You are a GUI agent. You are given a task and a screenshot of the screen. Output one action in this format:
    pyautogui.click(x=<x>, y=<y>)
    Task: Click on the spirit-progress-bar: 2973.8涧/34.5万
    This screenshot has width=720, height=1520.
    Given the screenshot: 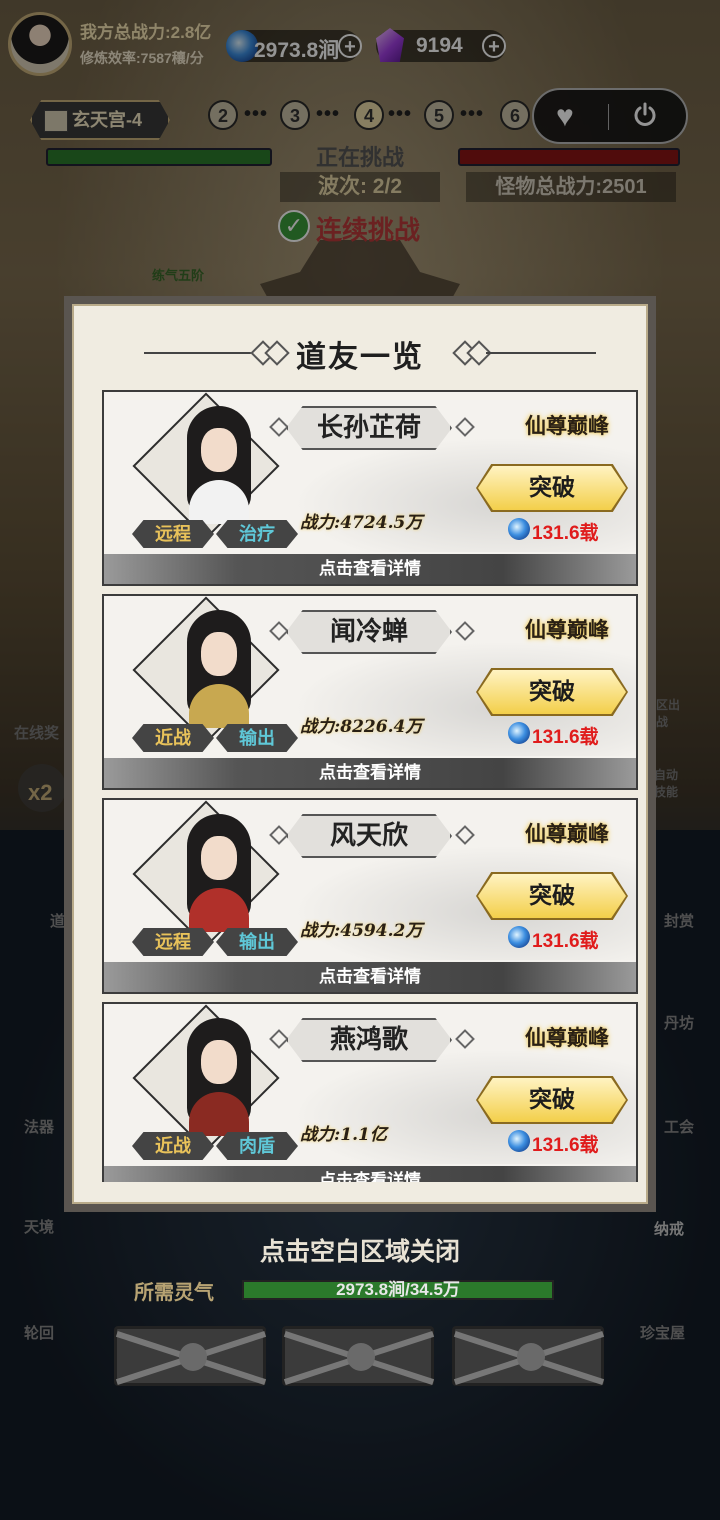 What is the action you would take?
    pyautogui.click(x=398, y=1290)
    